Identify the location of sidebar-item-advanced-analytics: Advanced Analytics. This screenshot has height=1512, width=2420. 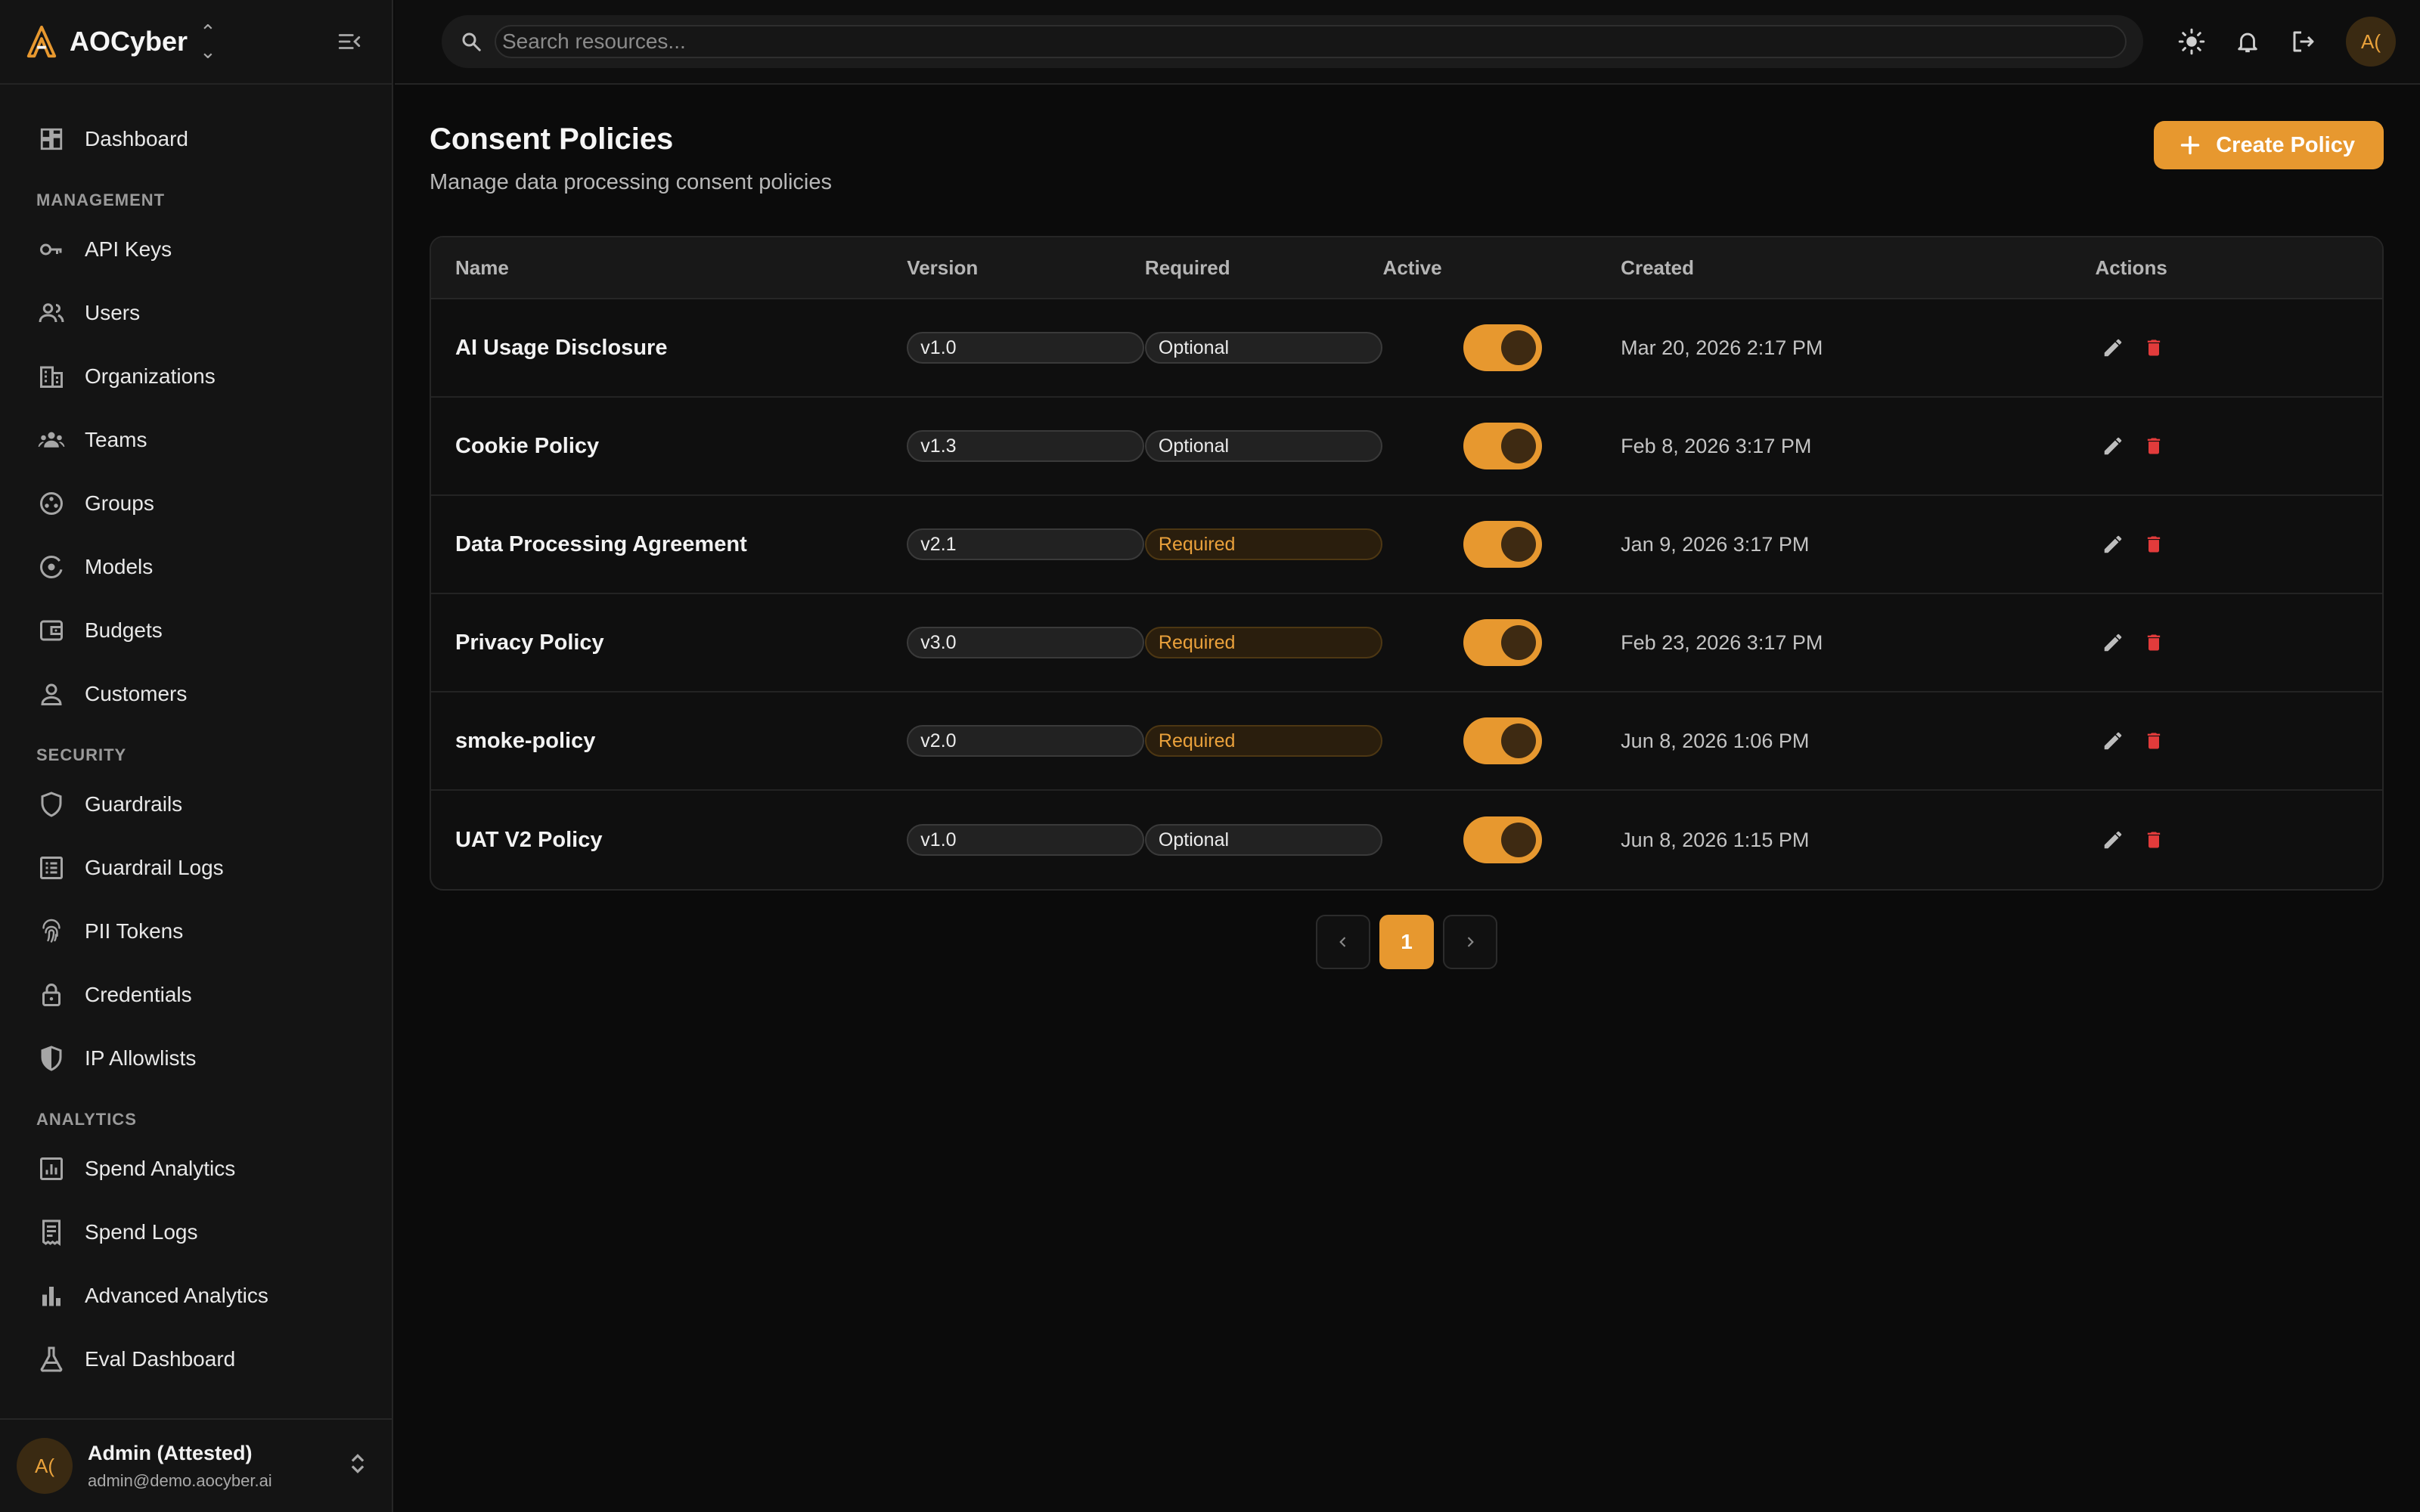
(196, 1296).